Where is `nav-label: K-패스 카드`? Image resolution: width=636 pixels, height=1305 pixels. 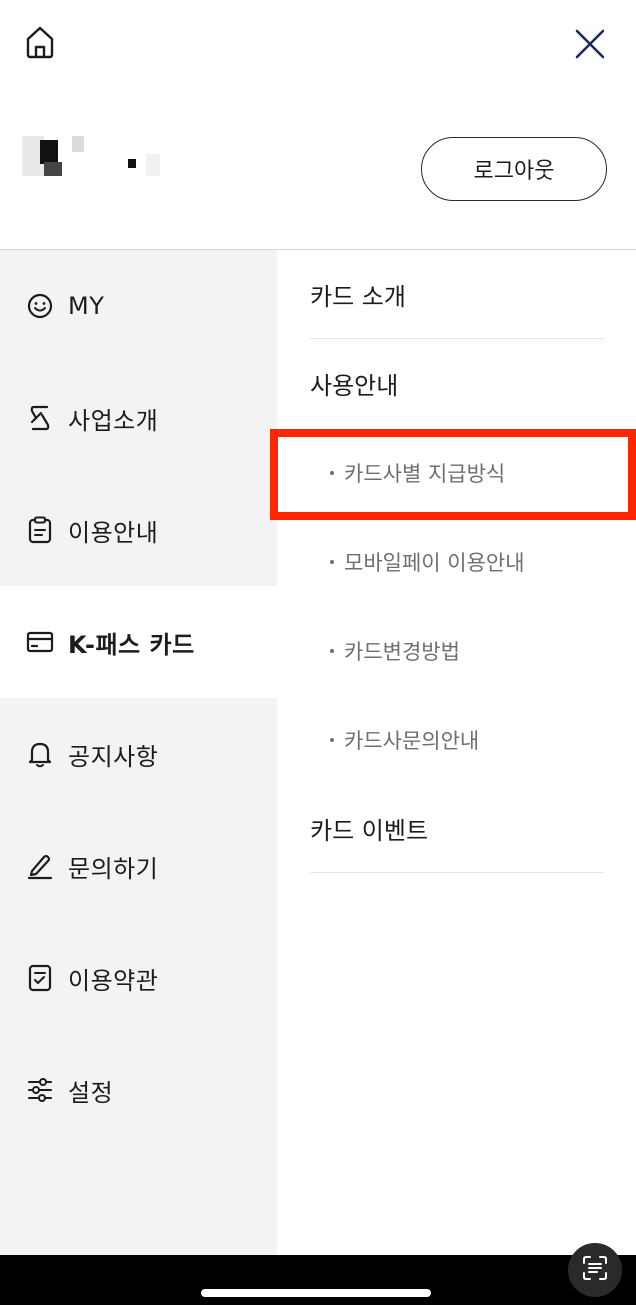 nav-label: K-패스 카드 is located at coordinates (131, 644).